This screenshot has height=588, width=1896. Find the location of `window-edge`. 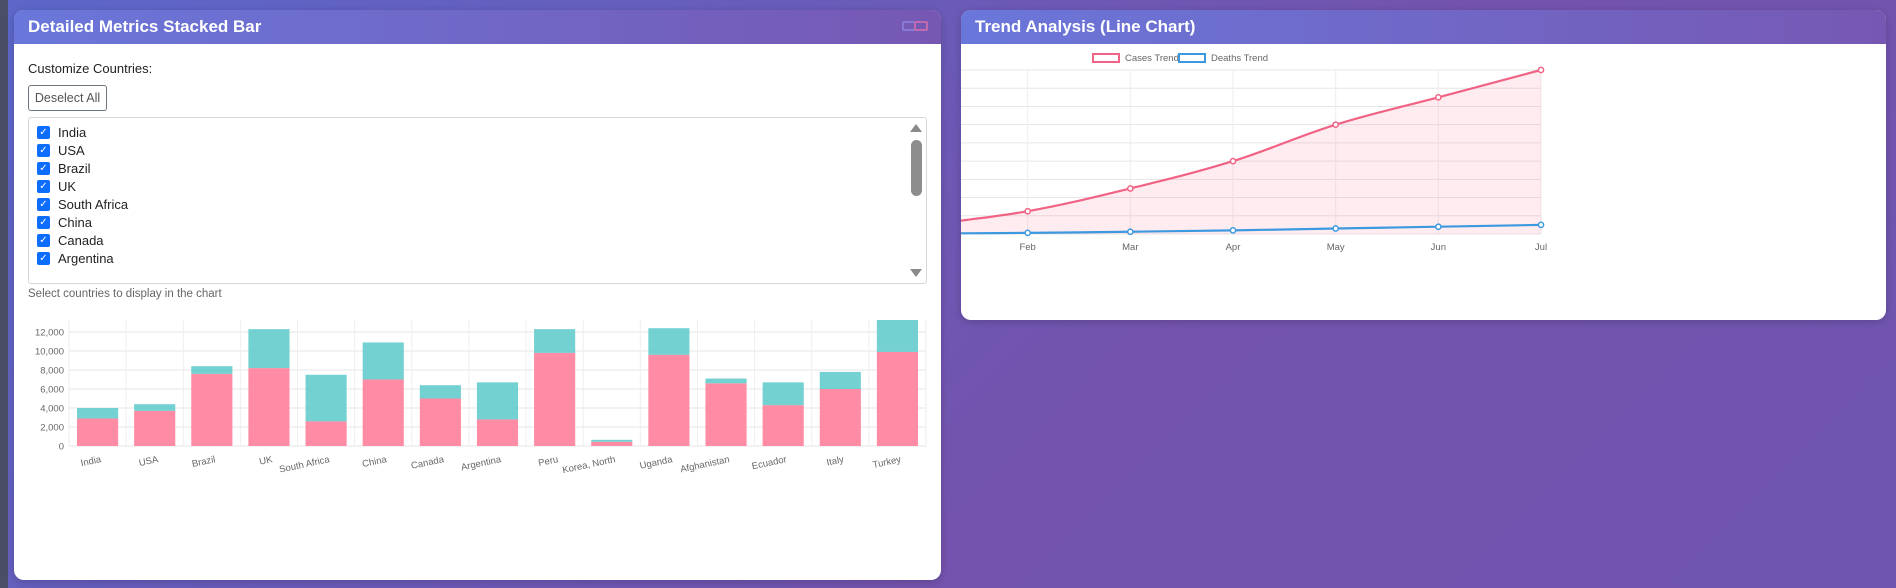

window-edge is located at coordinates (4, 294).